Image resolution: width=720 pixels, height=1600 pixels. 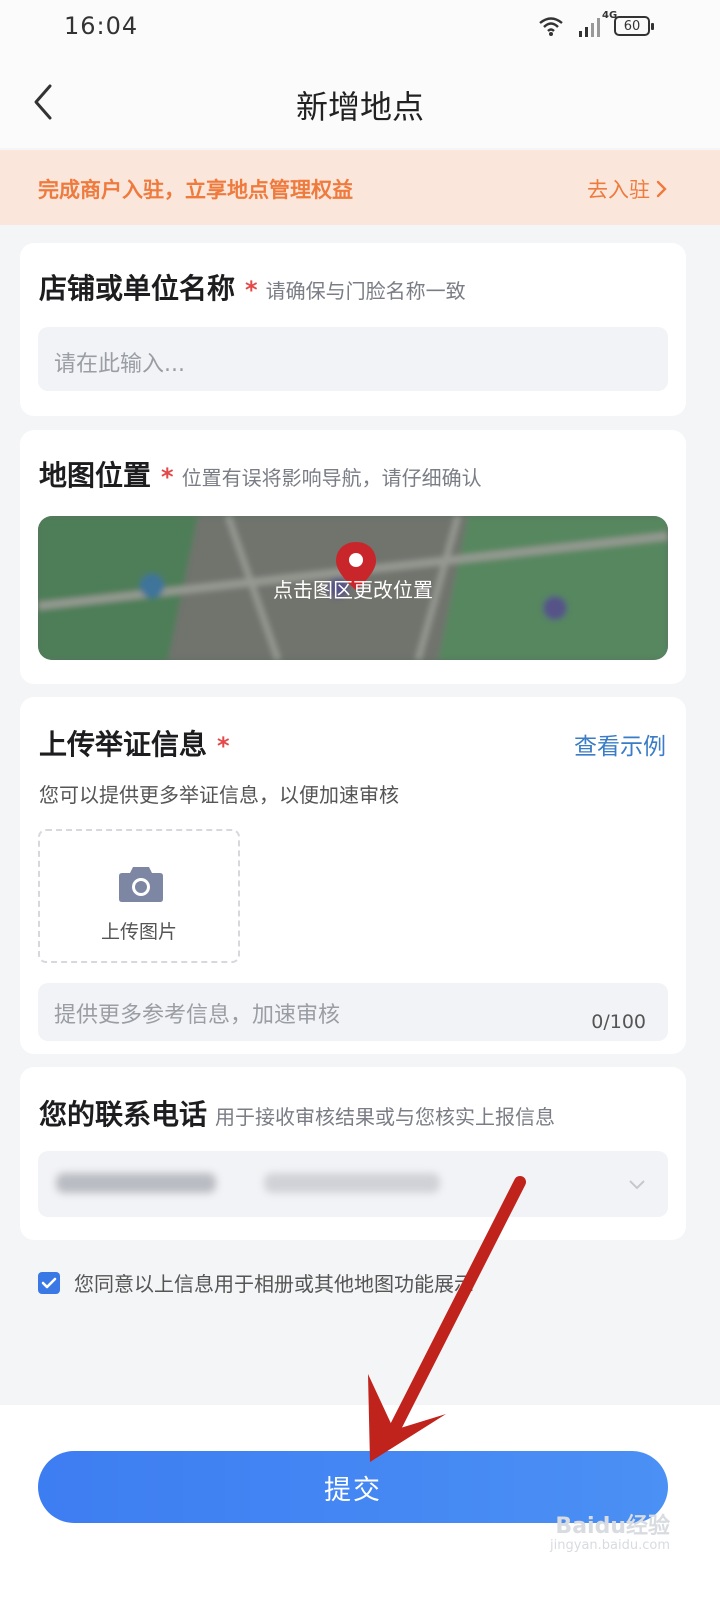 I want to click on view-example-link: 查看示例, so click(x=620, y=744).